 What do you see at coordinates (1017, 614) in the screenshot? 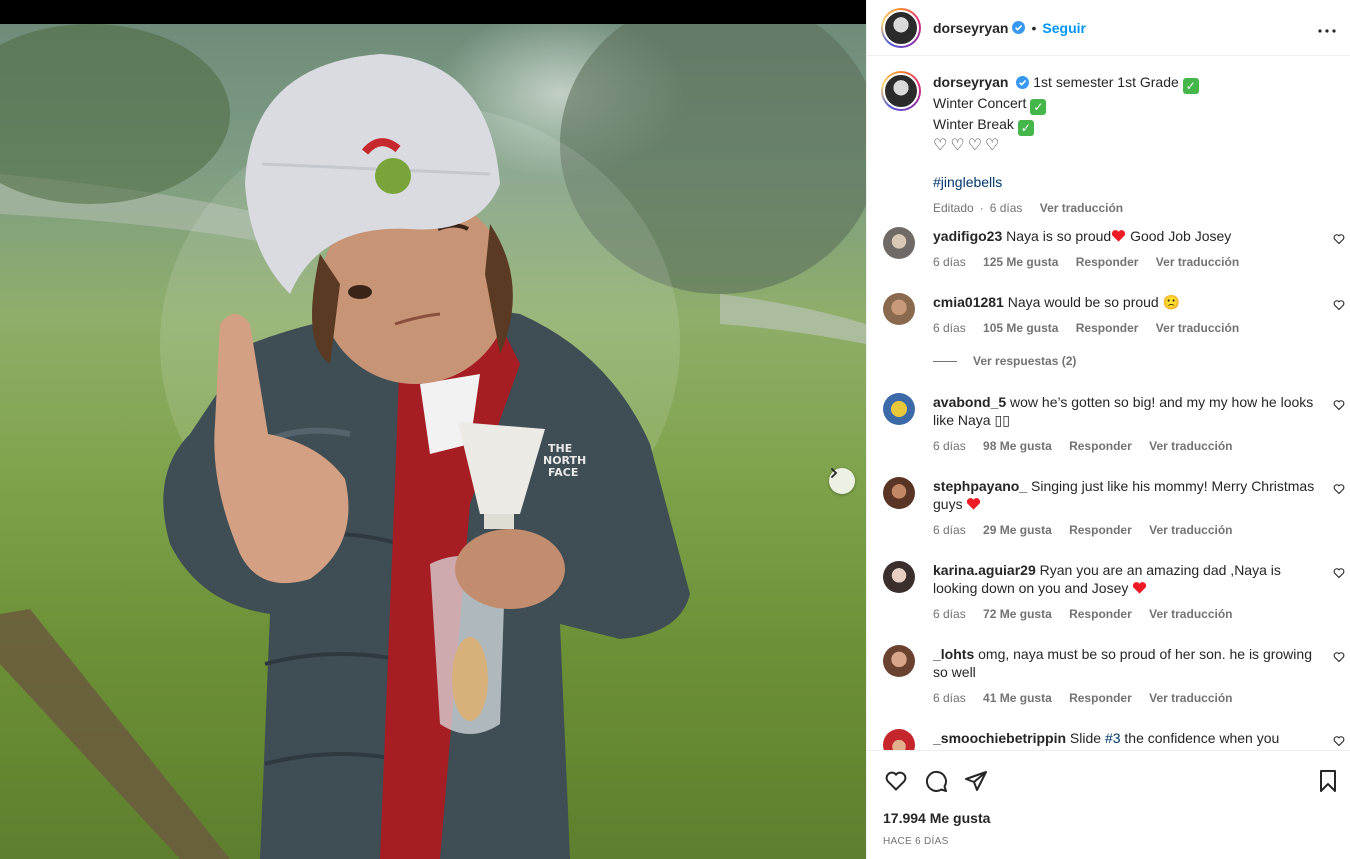
I see `comment-likes: 72 Me gusta` at bounding box center [1017, 614].